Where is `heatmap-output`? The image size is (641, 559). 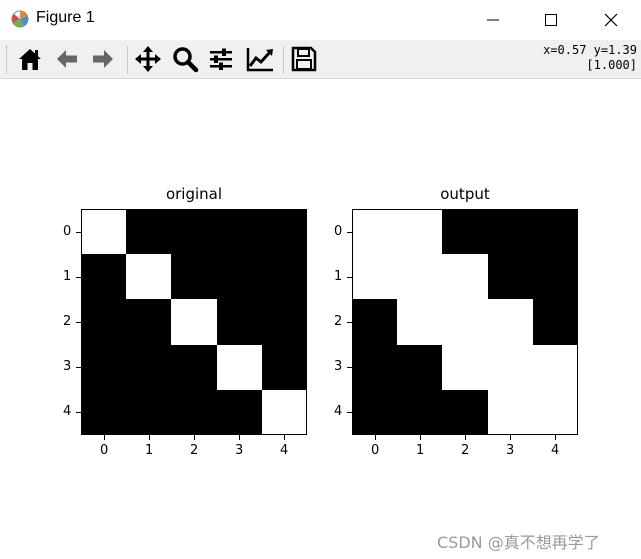 heatmap-output is located at coordinates (465, 322).